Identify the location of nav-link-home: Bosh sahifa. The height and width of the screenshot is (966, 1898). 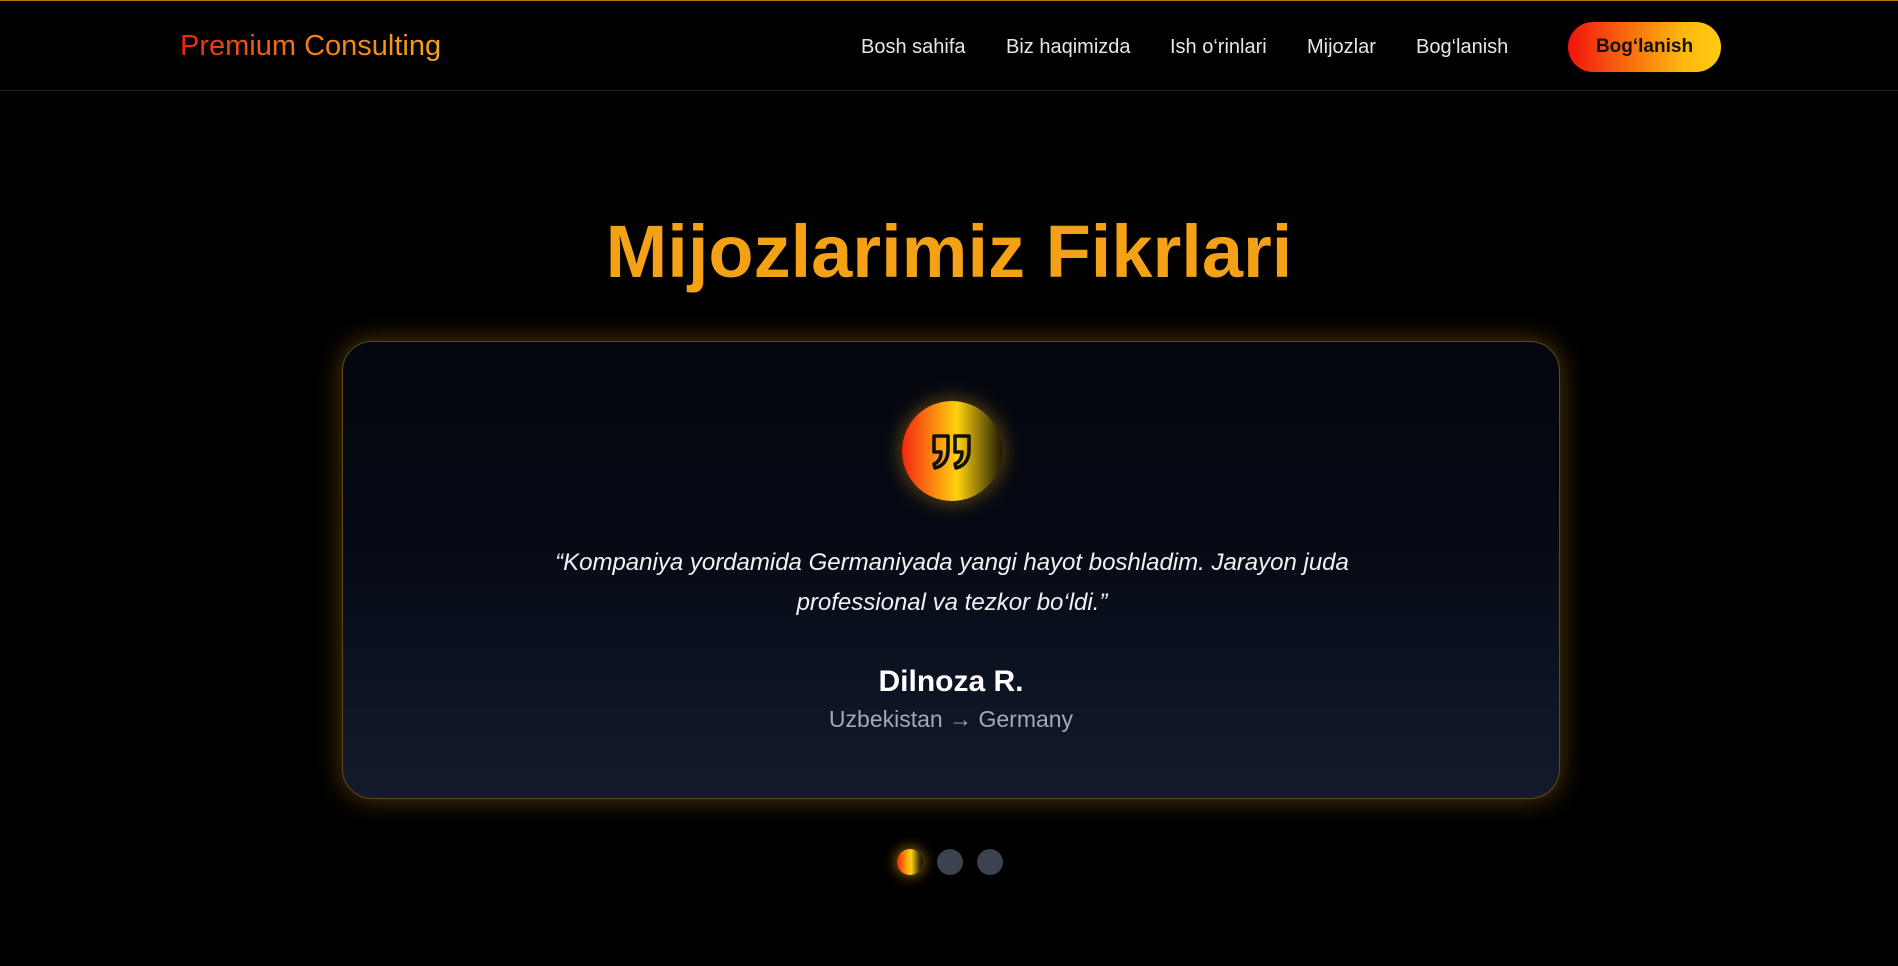
(913, 47).